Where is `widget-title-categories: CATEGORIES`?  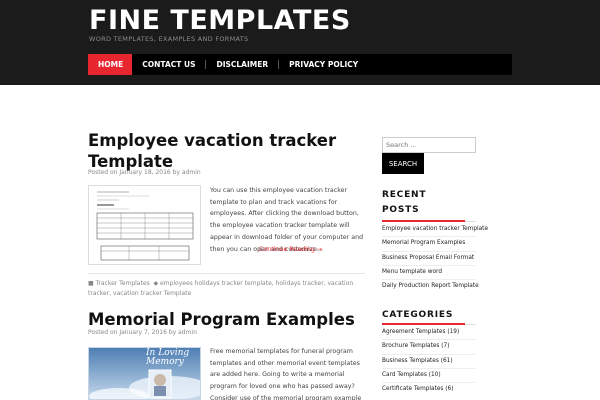 widget-title-categories: CATEGORIES is located at coordinates (418, 315).